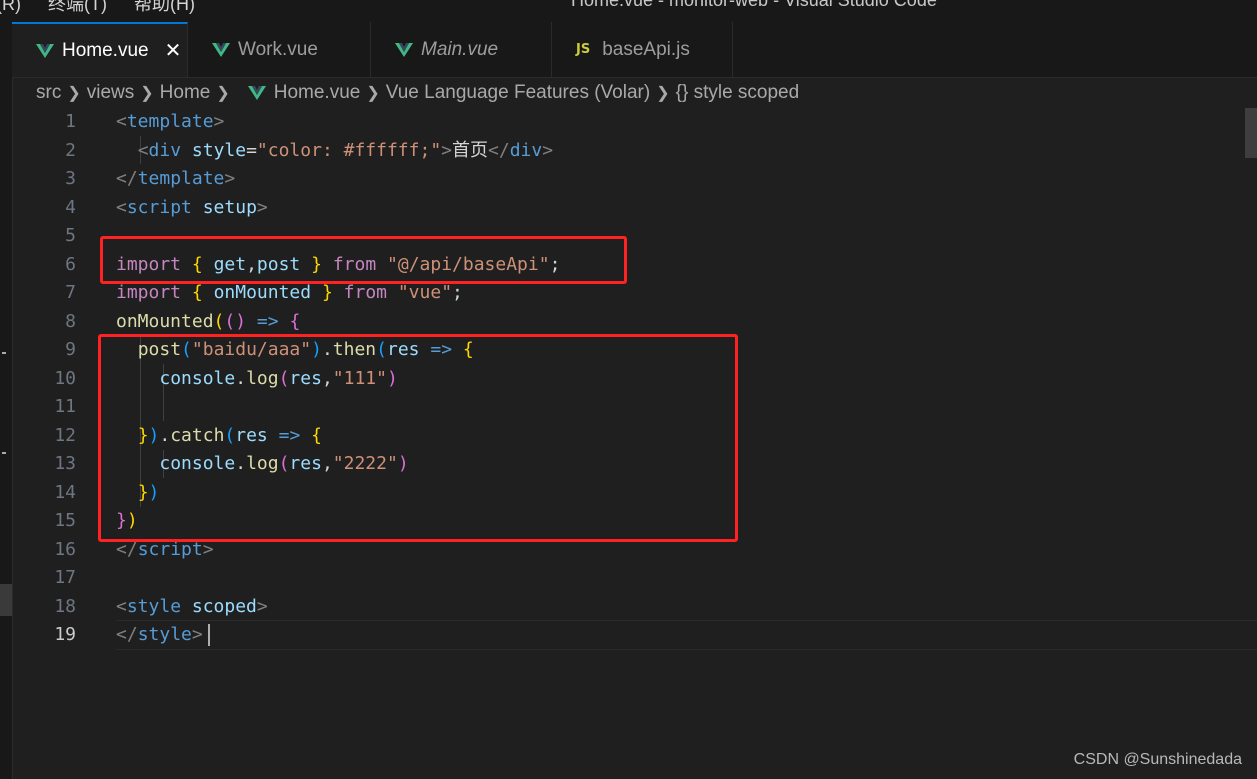 This screenshot has width=1257, height=779. What do you see at coordinates (349, 150) in the screenshot?
I see `code-token: "color: #ffffff;"` at bounding box center [349, 150].